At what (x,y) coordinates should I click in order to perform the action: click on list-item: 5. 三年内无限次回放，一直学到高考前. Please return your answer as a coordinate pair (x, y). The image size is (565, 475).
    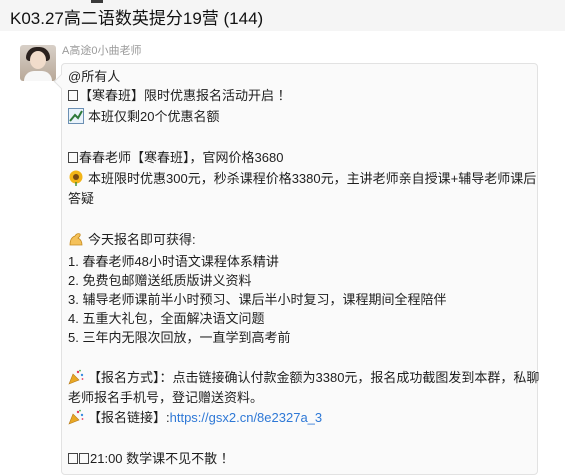
    Looking at the image, I should click on (179, 337).